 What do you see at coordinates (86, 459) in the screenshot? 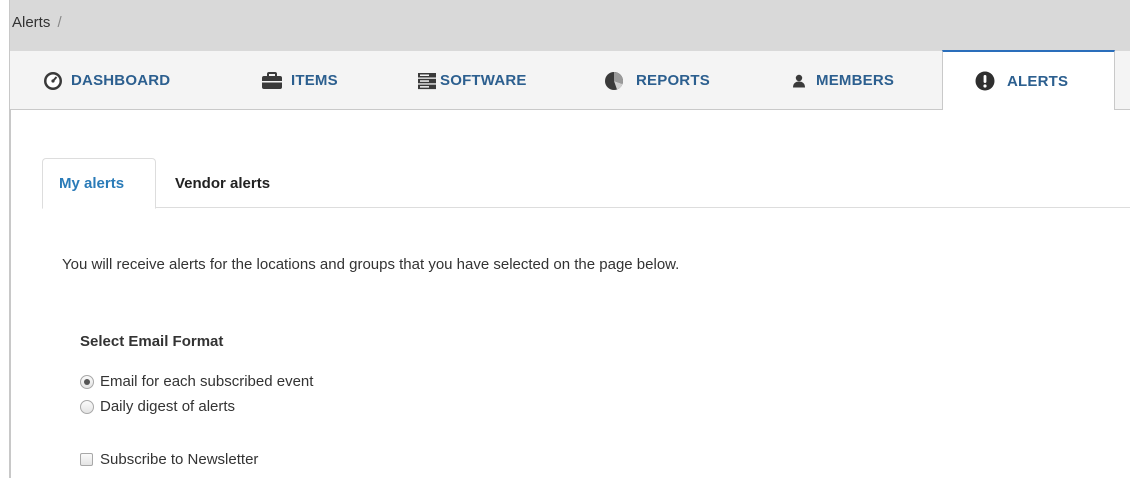
I see `newsletter-checkbox` at bounding box center [86, 459].